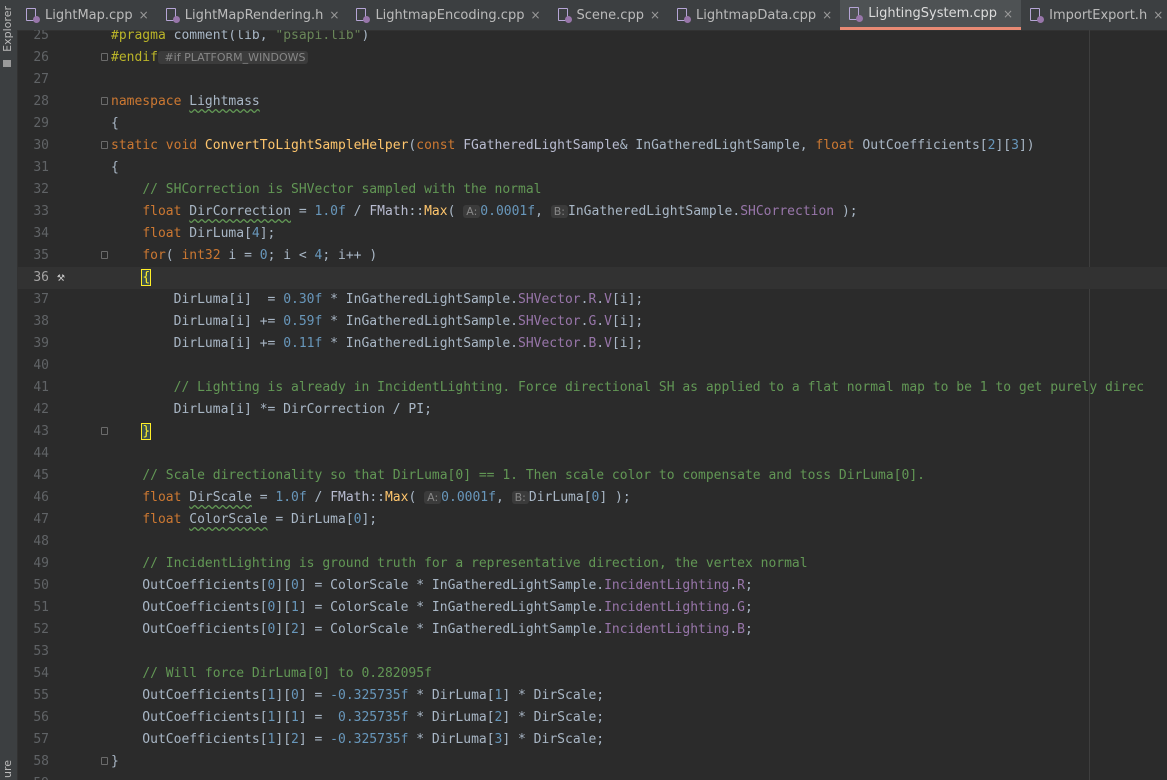 This screenshot has height=780, width=1167. Describe the element at coordinates (592, 652) in the screenshot. I see `code-line: 53` at that location.